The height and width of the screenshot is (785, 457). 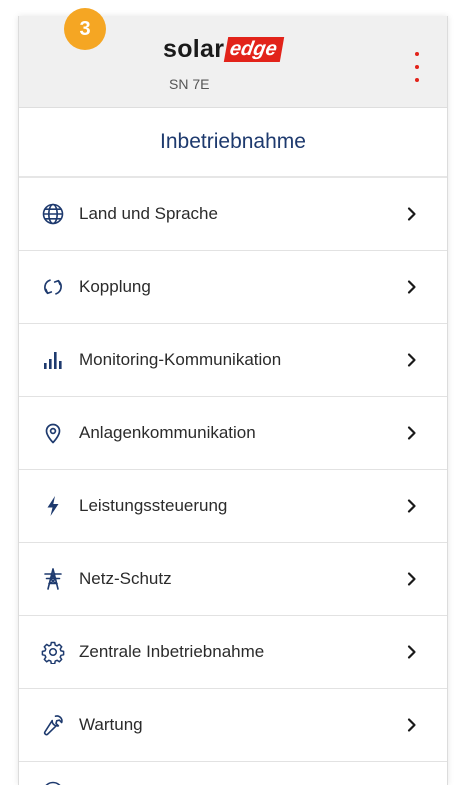 What do you see at coordinates (111, 724) in the screenshot?
I see `menu-item-label: Wartung` at bounding box center [111, 724].